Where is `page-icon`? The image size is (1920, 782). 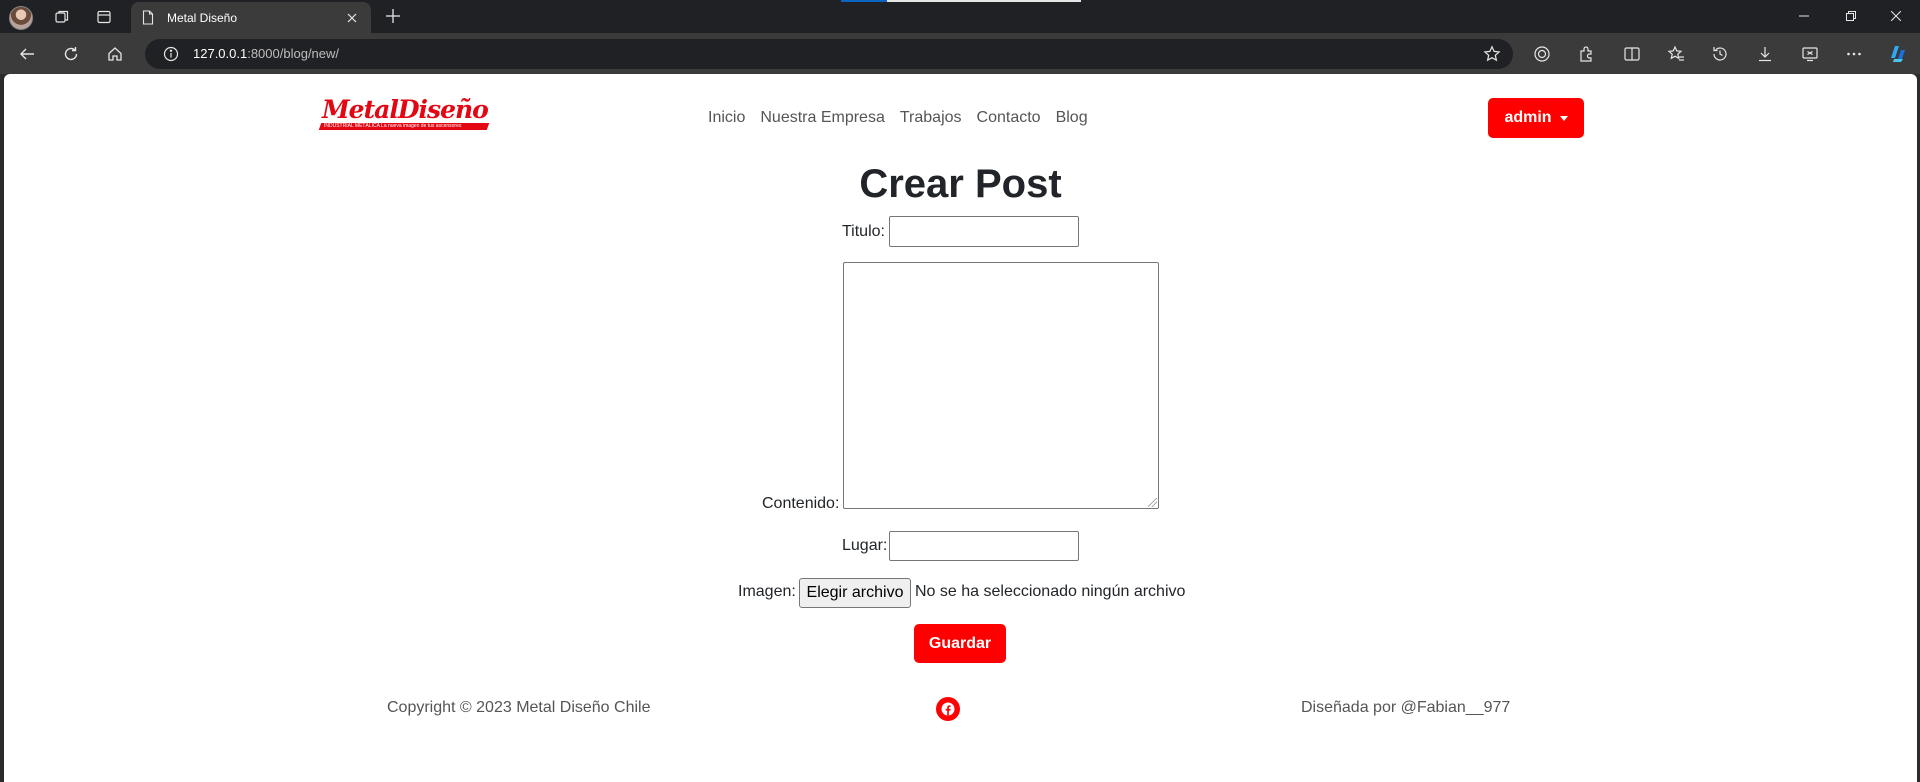 page-icon is located at coordinates (148, 18).